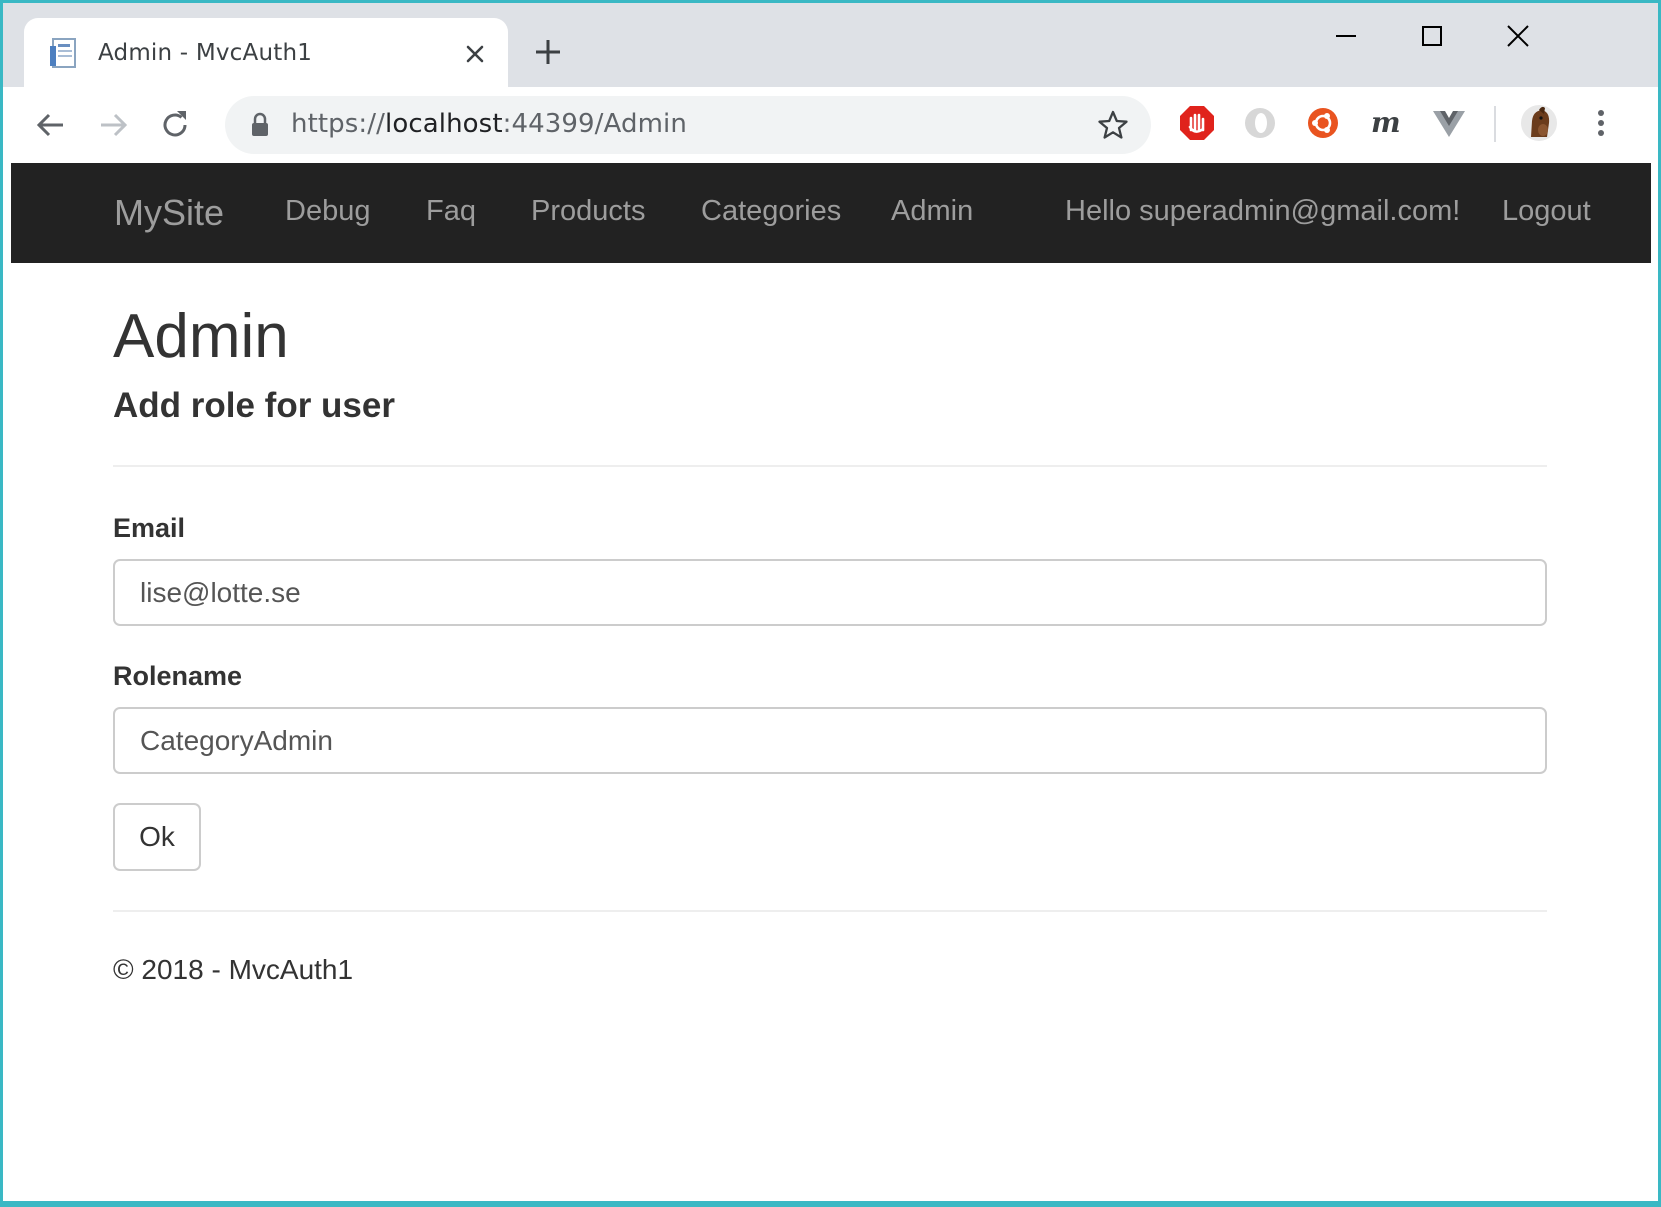  What do you see at coordinates (1260, 123) in the screenshot?
I see `extension-icon` at bounding box center [1260, 123].